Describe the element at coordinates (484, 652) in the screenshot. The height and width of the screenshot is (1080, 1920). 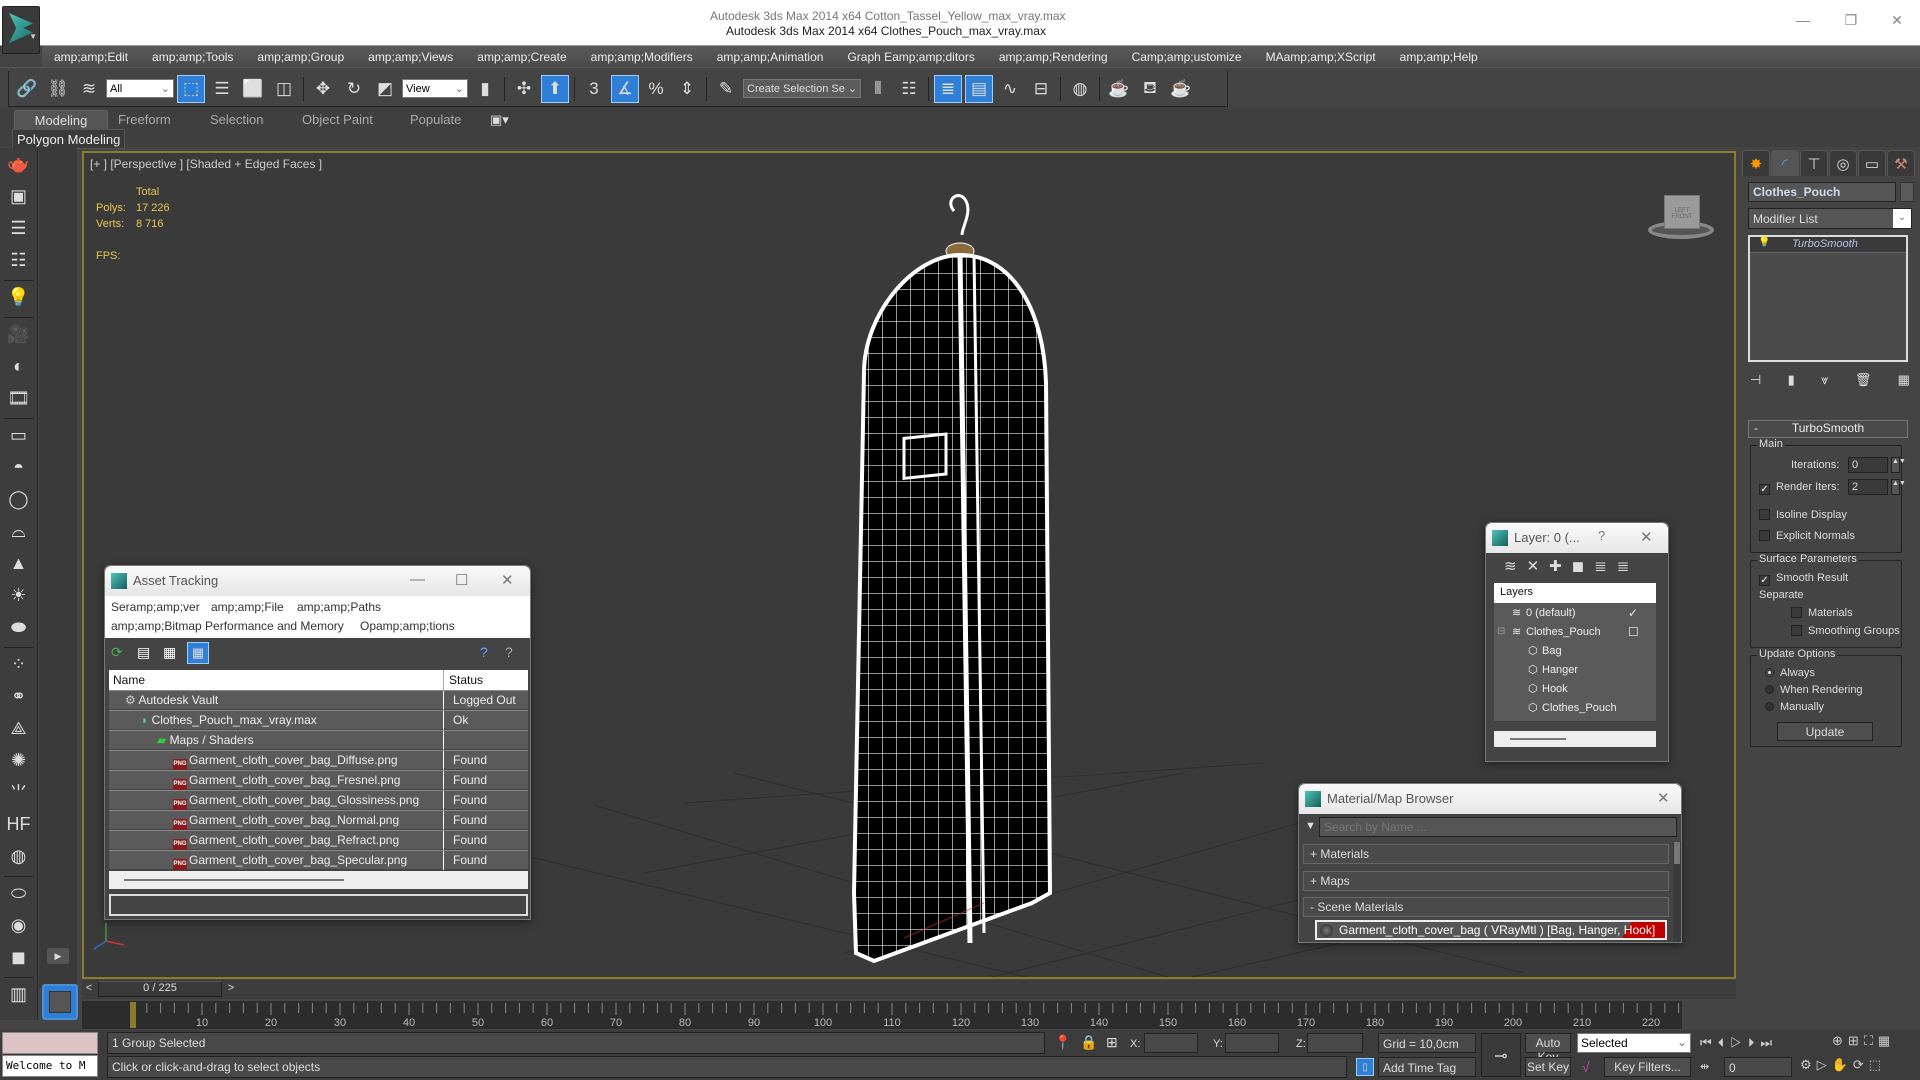
I see `help-icon: ?` at that location.